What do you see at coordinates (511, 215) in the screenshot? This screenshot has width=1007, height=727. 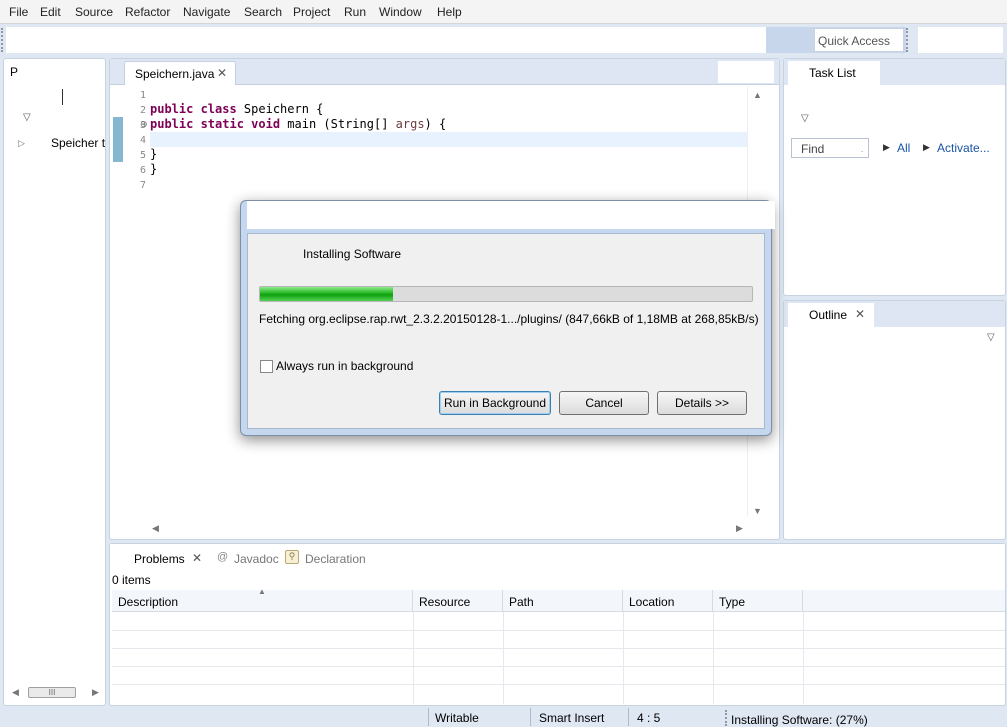 I see `dialog-titlebar` at bounding box center [511, 215].